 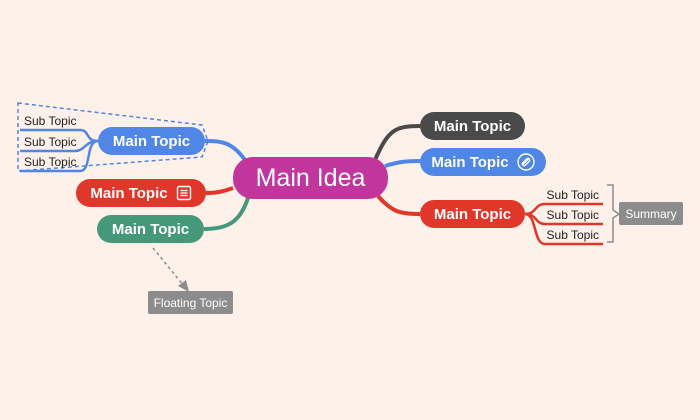 What do you see at coordinates (53, 162) in the screenshot?
I see `subtopic-left-3: Sub Topic` at bounding box center [53, 162].